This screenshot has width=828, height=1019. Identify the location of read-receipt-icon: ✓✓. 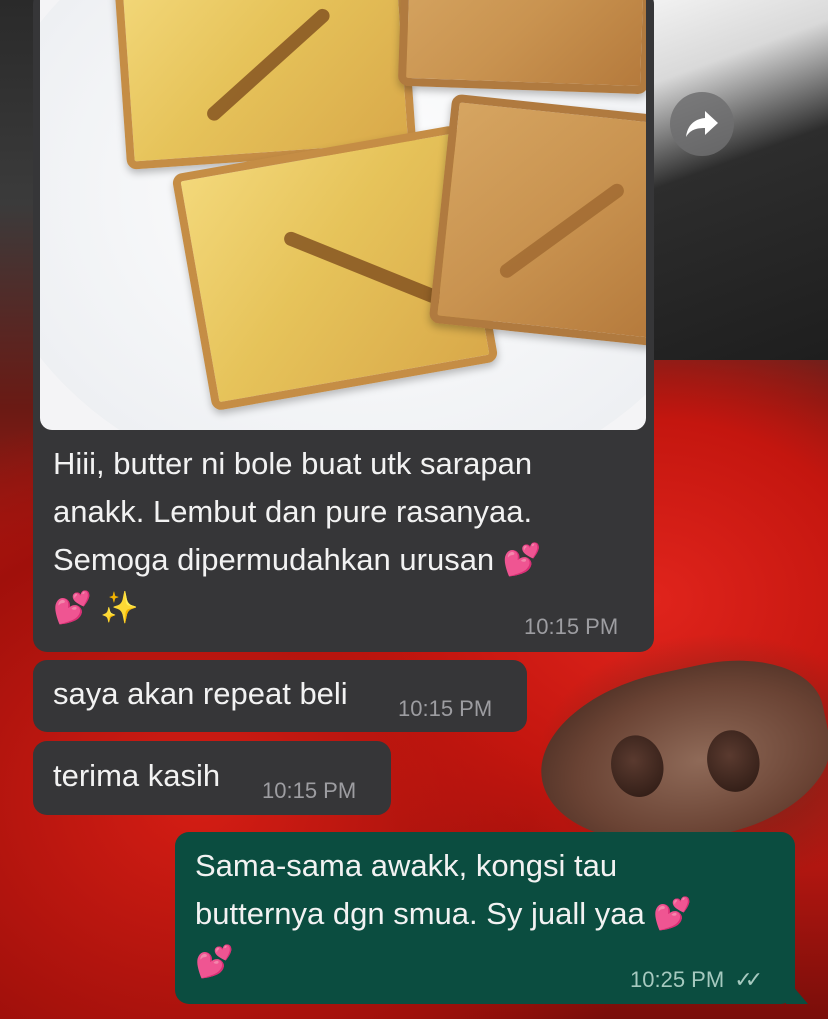
(748, 979).